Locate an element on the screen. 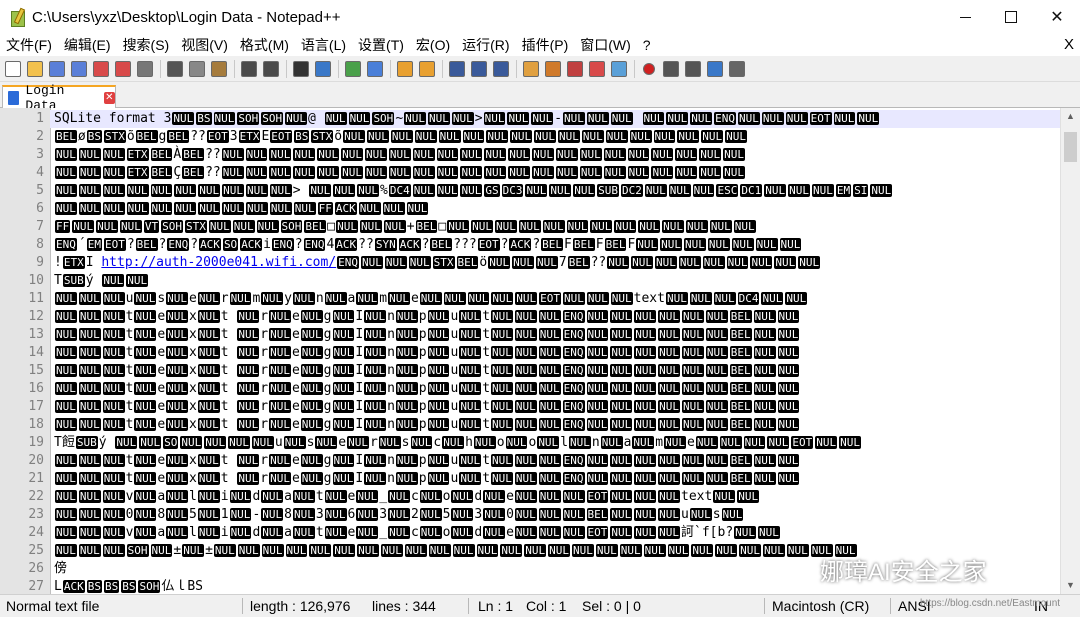 Image resolution: width=1080 pixels, height=617 pixels. copy-icon is located at coordinates (197, 69).